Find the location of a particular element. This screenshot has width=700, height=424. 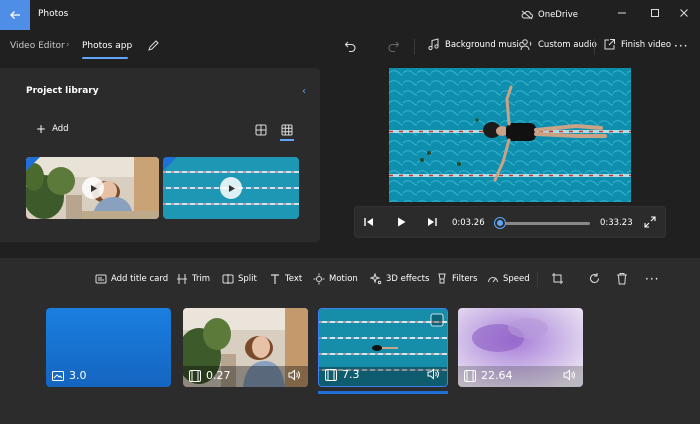

fullscreen-button is located at coordinates (651, 222).